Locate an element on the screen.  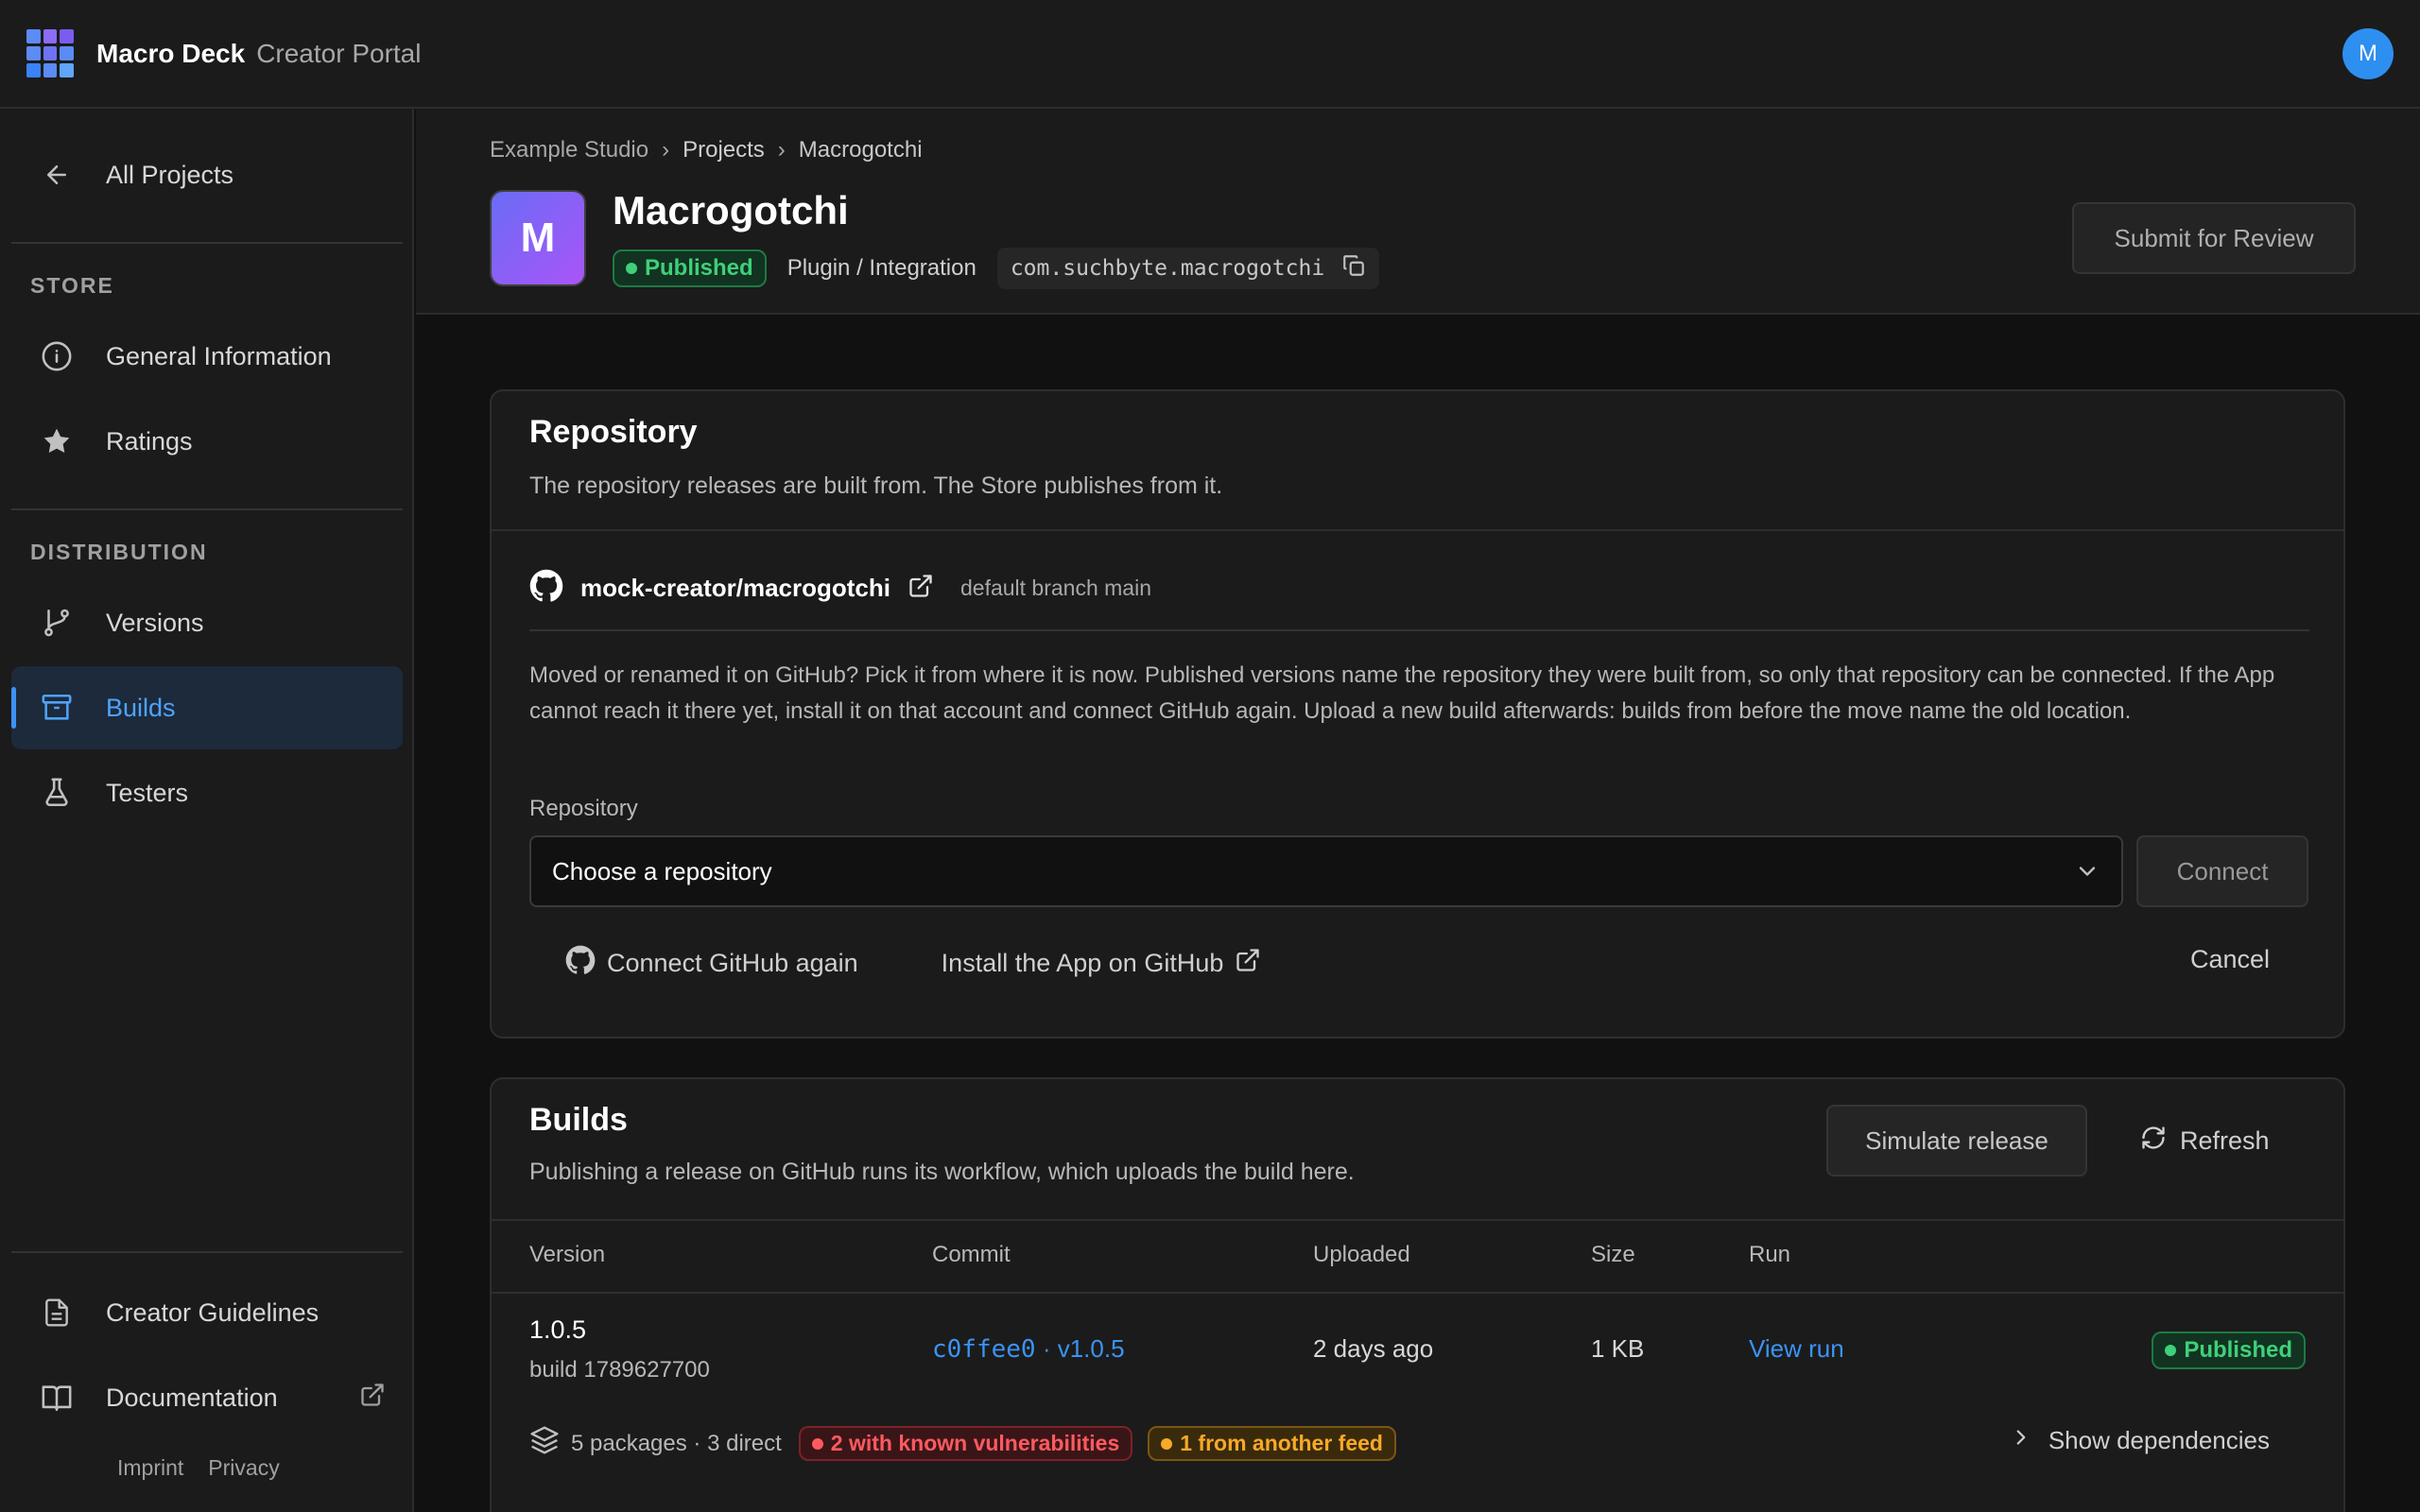
sidebar-item-general-information: General Information is located at coordinates (207, 356).